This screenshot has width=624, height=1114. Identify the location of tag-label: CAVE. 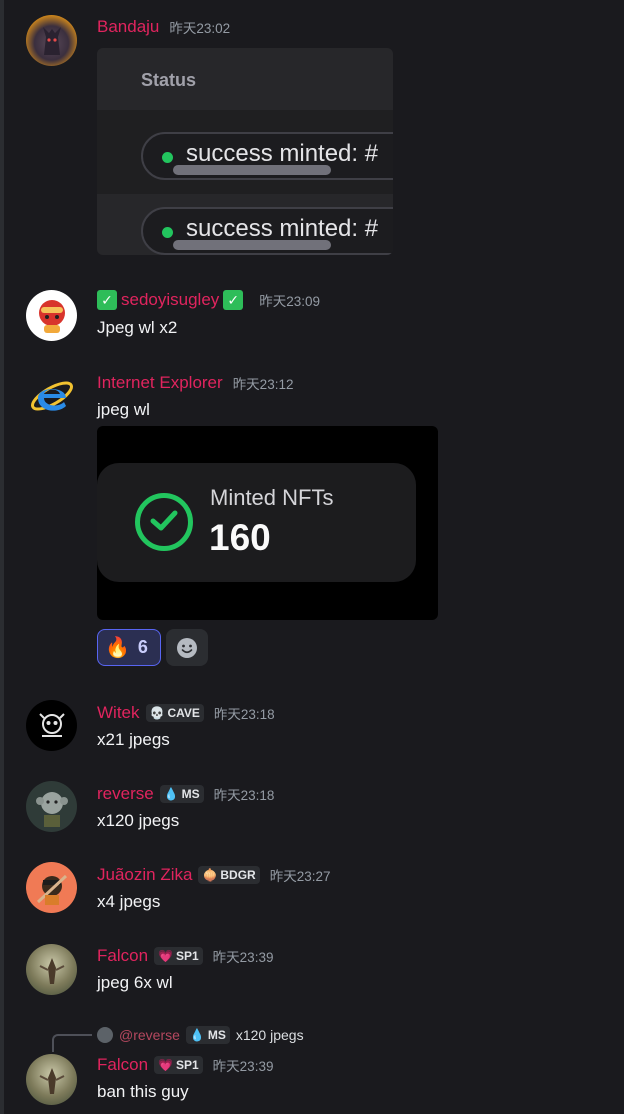
(183, 713).